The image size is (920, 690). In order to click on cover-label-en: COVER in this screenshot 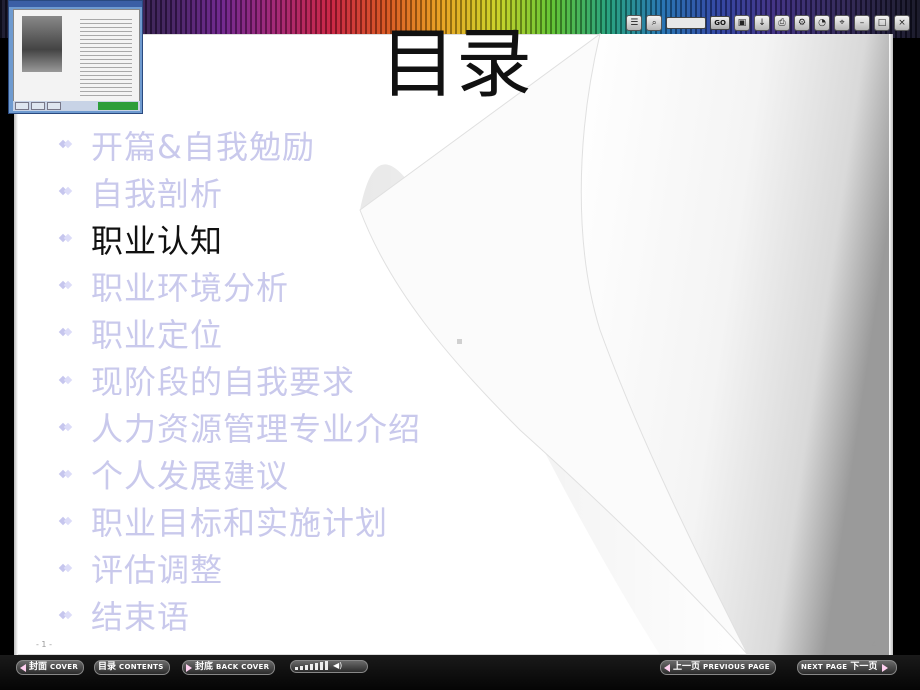, I will do `click(64, 667)`.